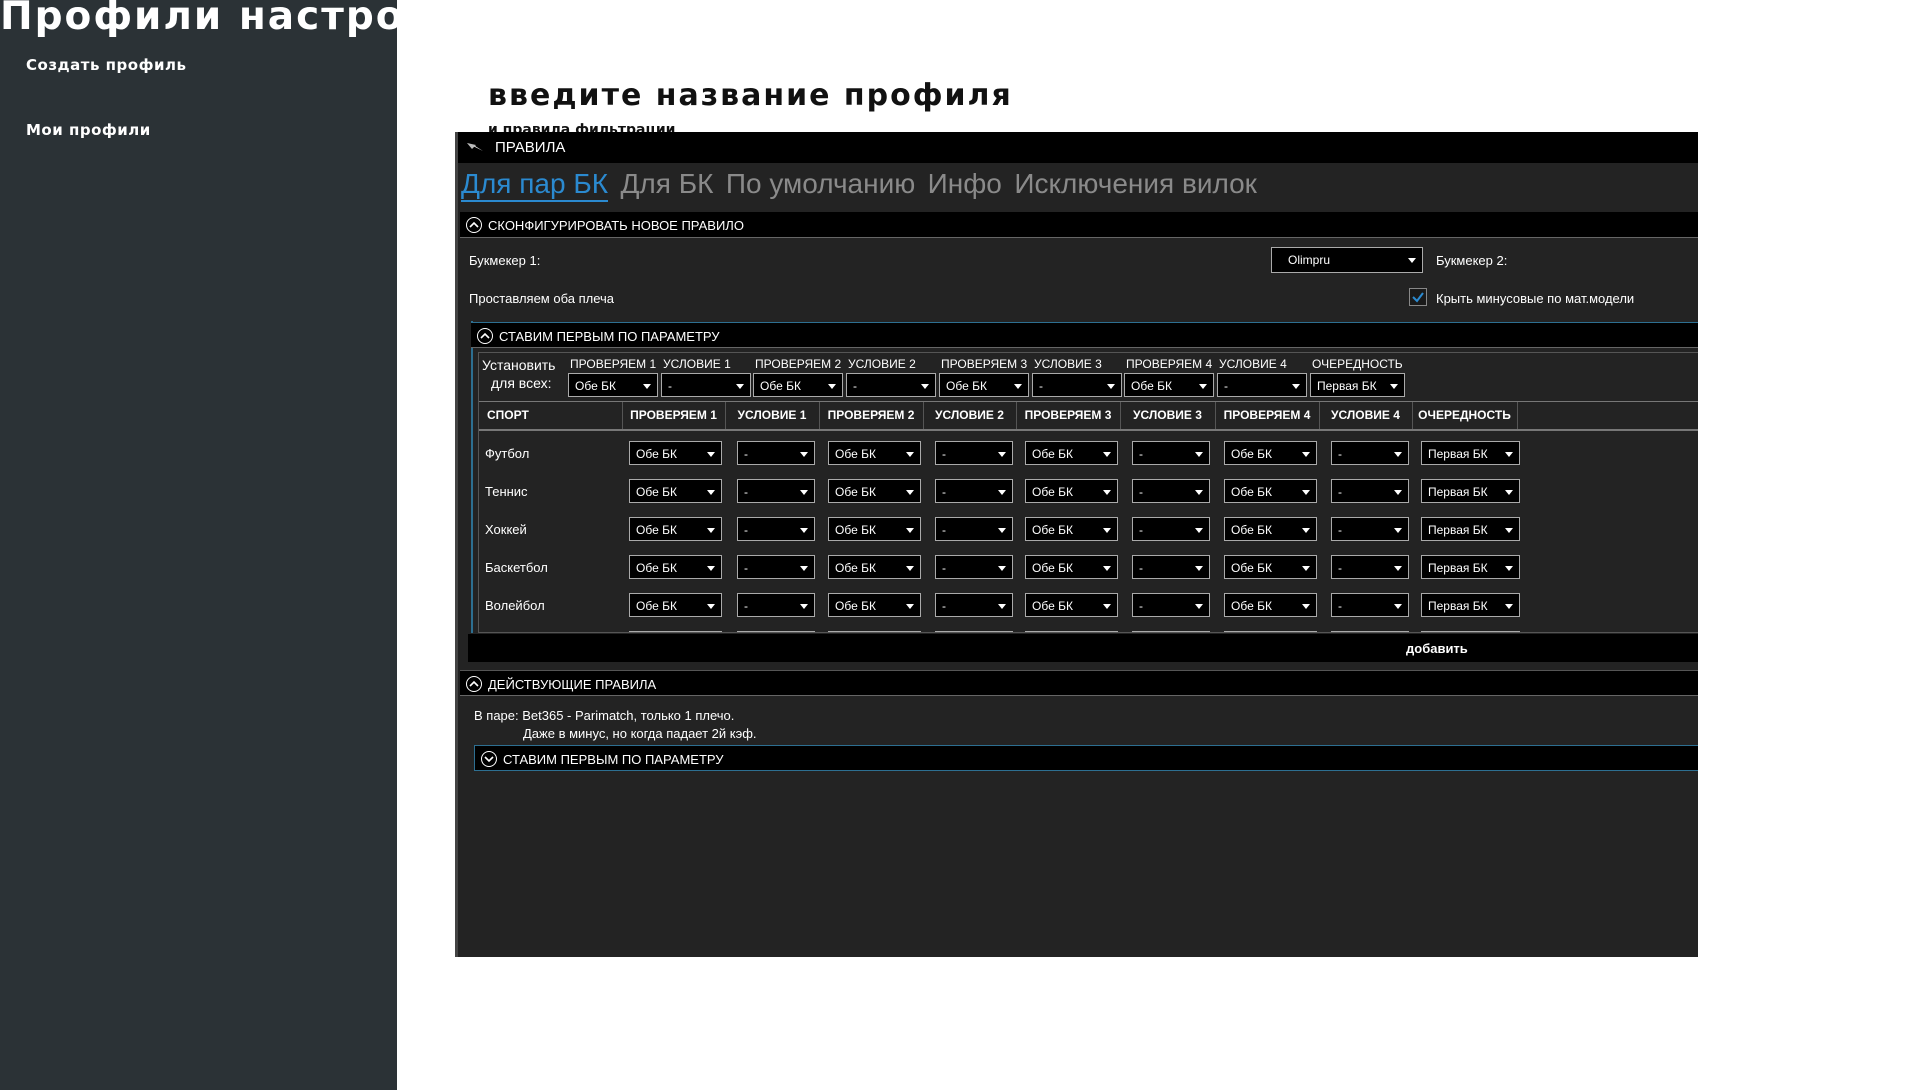 This screenshot has width=1920, height=1090. What do you see at coordinates (1079, 683) in the screenshot?
I see `active-rules-header: ДЕЙСТВУЮЩИЕ ПРАВИЛА` at bounding box center [1079, 683].